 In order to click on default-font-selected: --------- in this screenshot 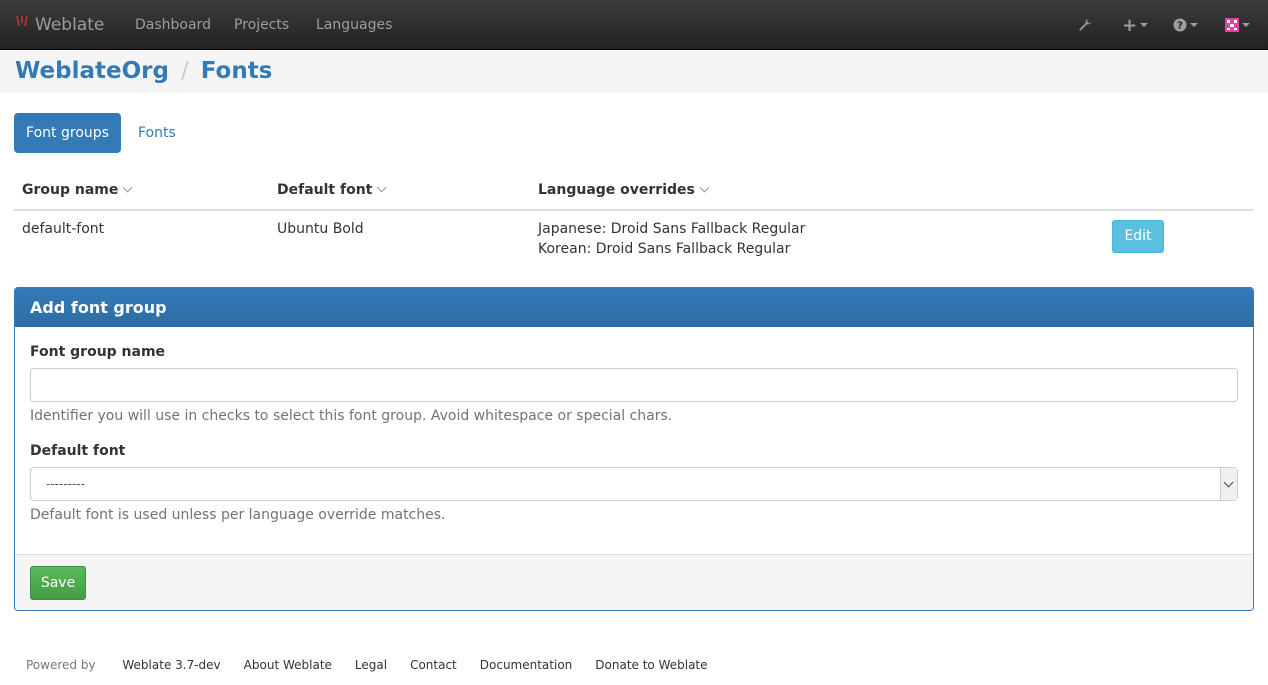, I will do `click(65, 484)`.